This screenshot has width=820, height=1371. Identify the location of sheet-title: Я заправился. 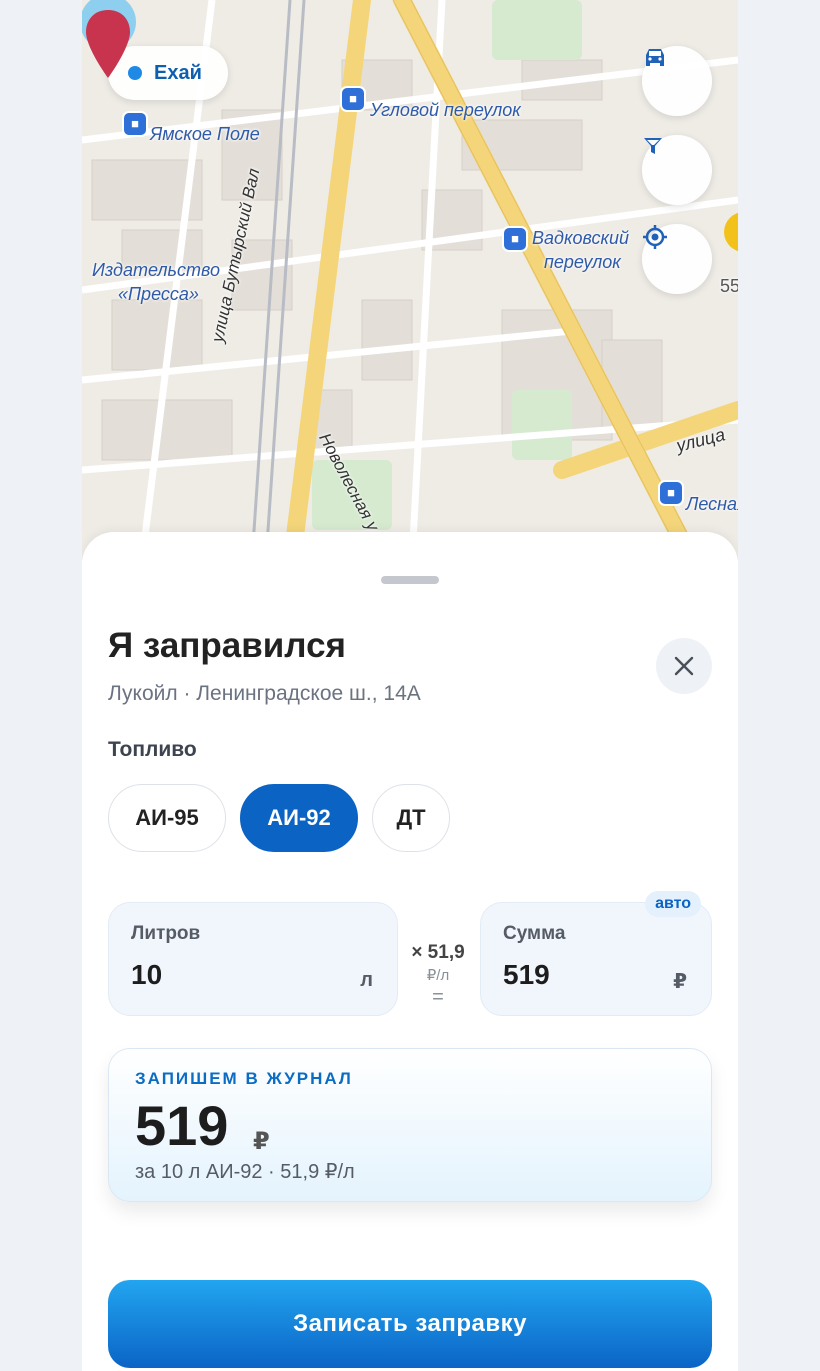
(227, 645).